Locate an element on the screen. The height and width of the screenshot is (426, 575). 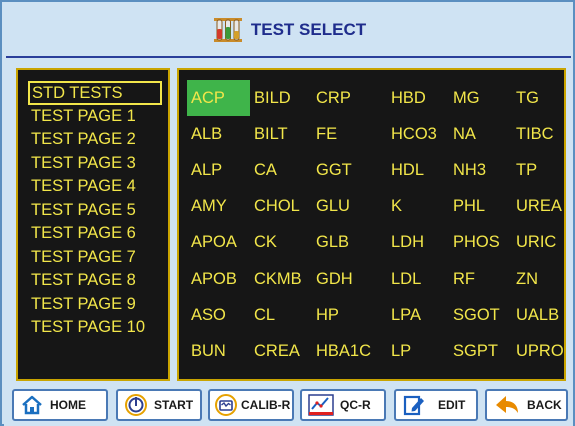
test-cell-k: K is located at coordinates (418, 207).